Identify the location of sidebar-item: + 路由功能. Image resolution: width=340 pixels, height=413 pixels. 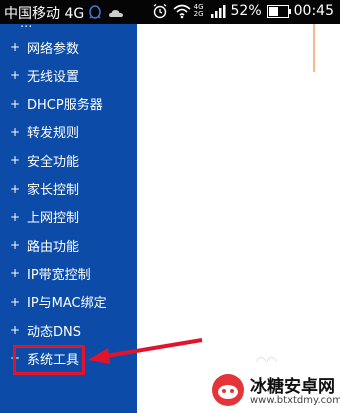
(44, 245).